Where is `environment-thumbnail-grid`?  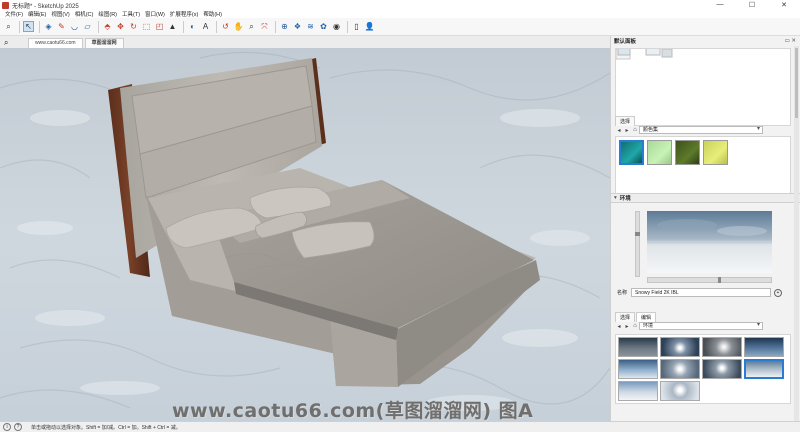 environment-thumbnail-grid is located at coordinates (703, 369).